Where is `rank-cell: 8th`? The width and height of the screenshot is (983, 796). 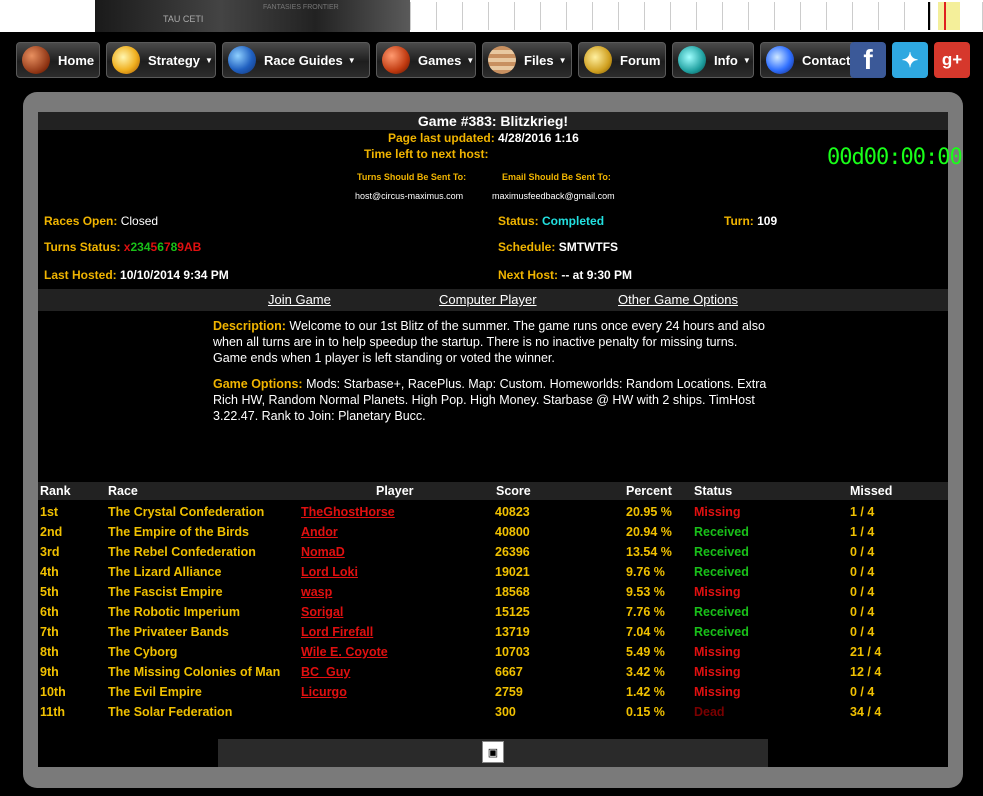
rank-cell: 8th is located at coordinates (49, 652).